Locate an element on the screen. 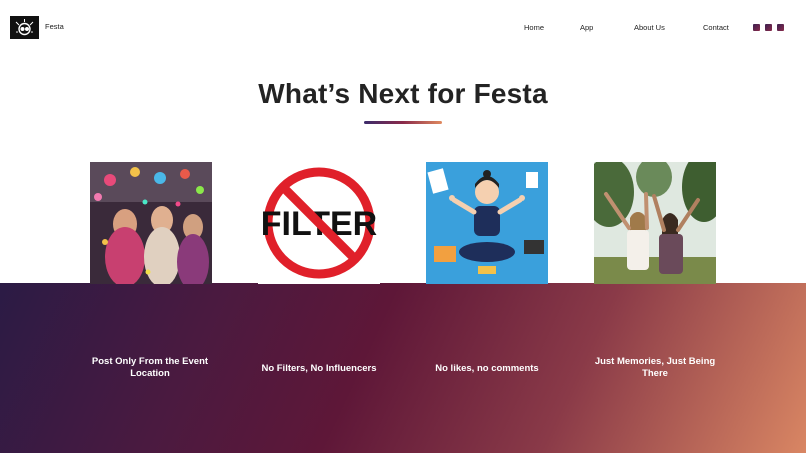 The height and width of the screenshot is (453, 806). nav-app: App is located at coordinates (586, 27).